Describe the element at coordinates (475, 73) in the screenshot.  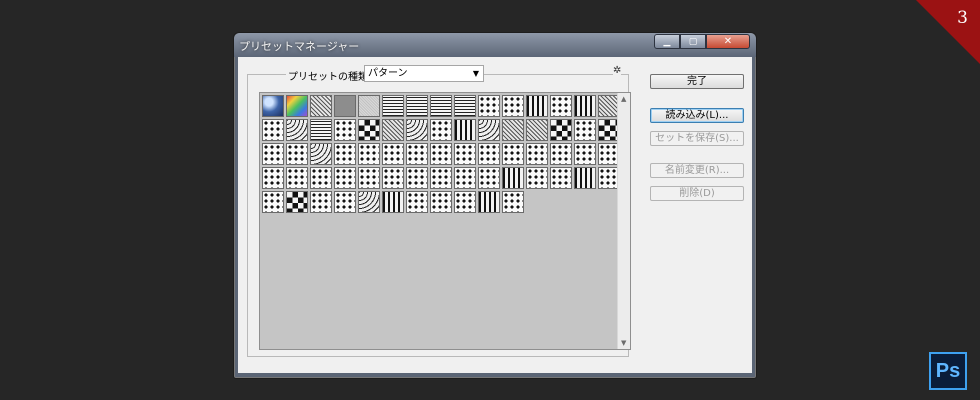
I see `chevron-down-icon: ▼` at that location.